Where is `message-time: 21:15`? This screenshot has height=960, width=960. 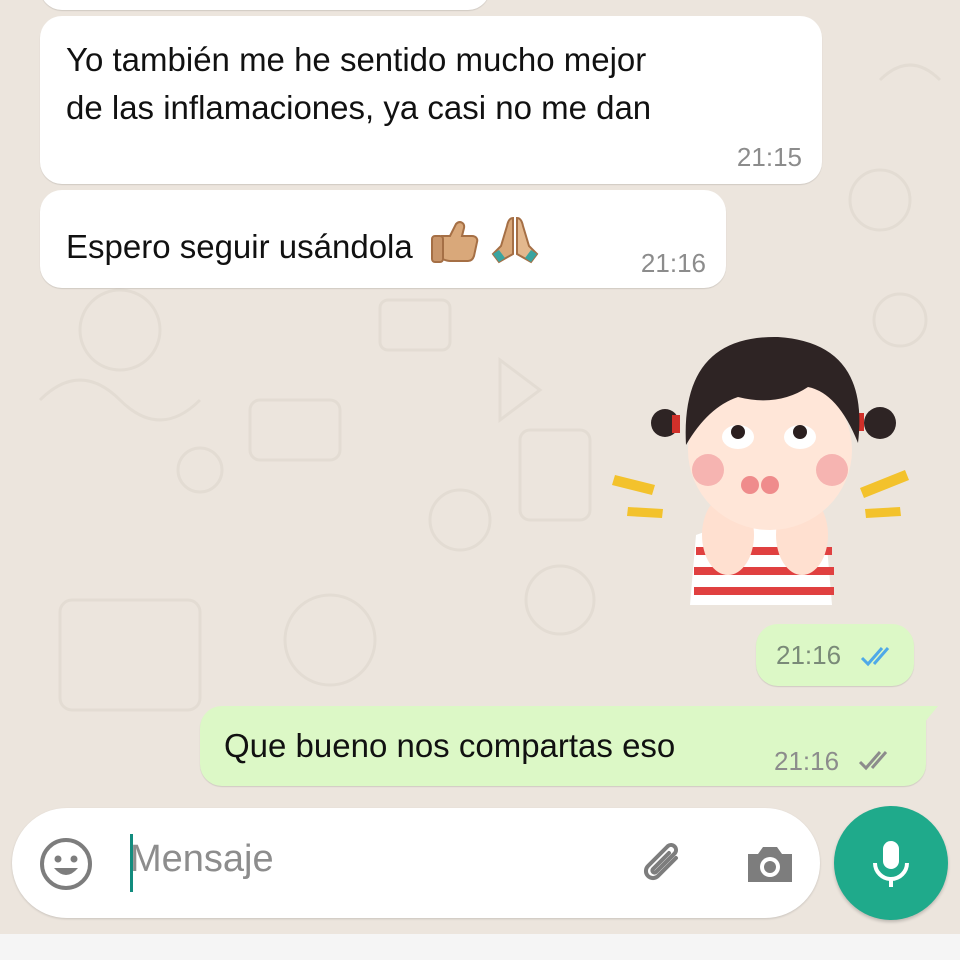 message-time: 21:15 is located at coordinates (769, 157).